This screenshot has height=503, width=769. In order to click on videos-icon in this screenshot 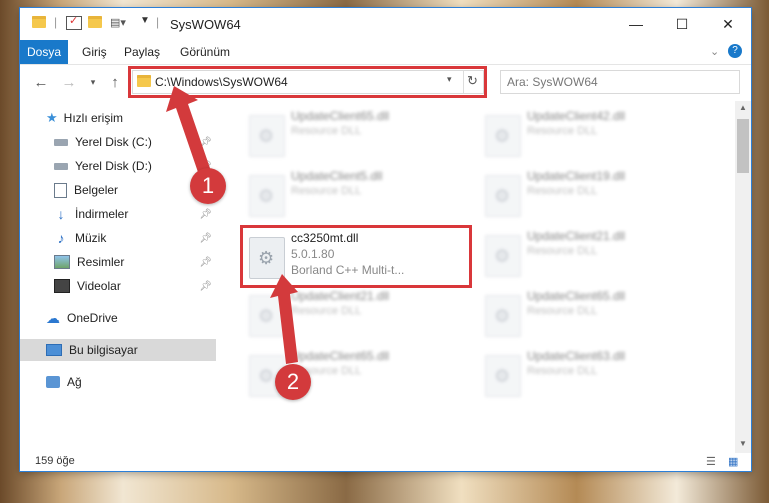, I will do `click(62, 286)`.